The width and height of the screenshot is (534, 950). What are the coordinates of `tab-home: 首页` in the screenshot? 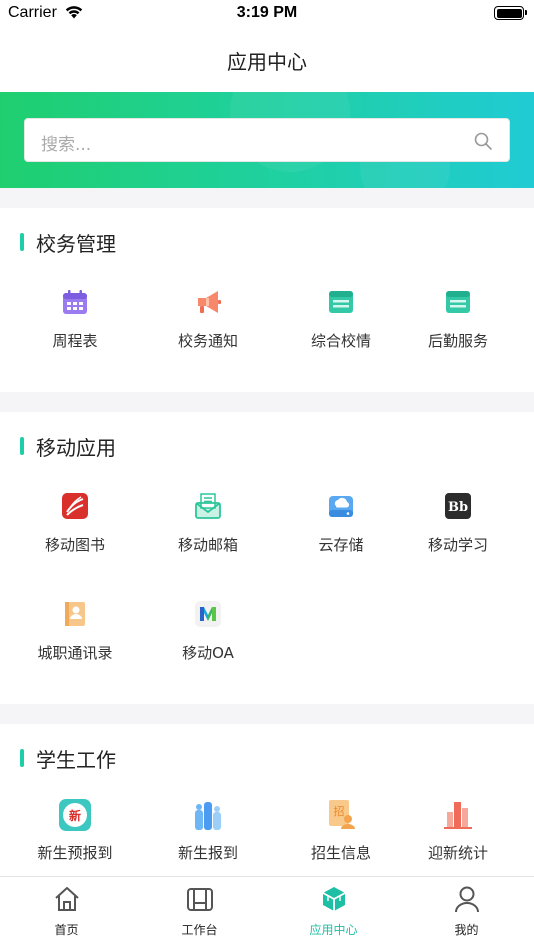 It's located at (66, 911).